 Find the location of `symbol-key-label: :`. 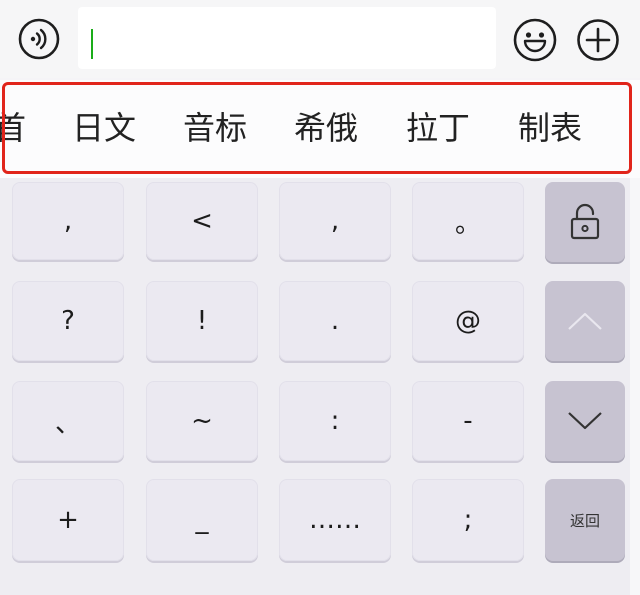

symbol-key-label: : is located at coordinates (335, 421).